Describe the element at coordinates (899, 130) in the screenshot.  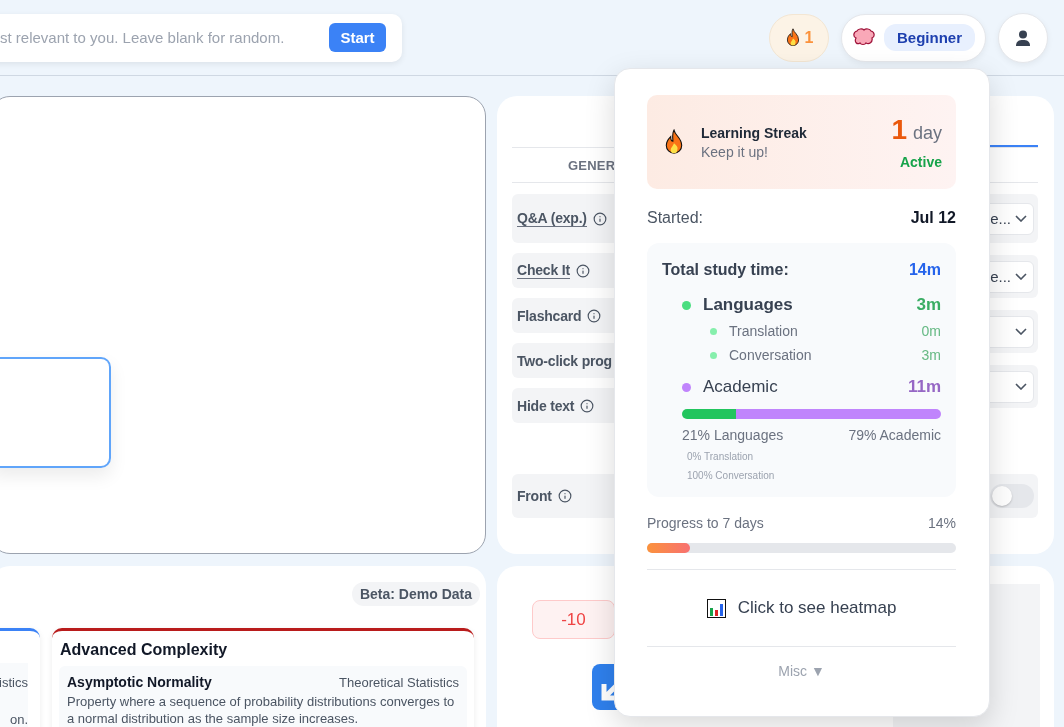
I see `streak-count: 1` at that location.